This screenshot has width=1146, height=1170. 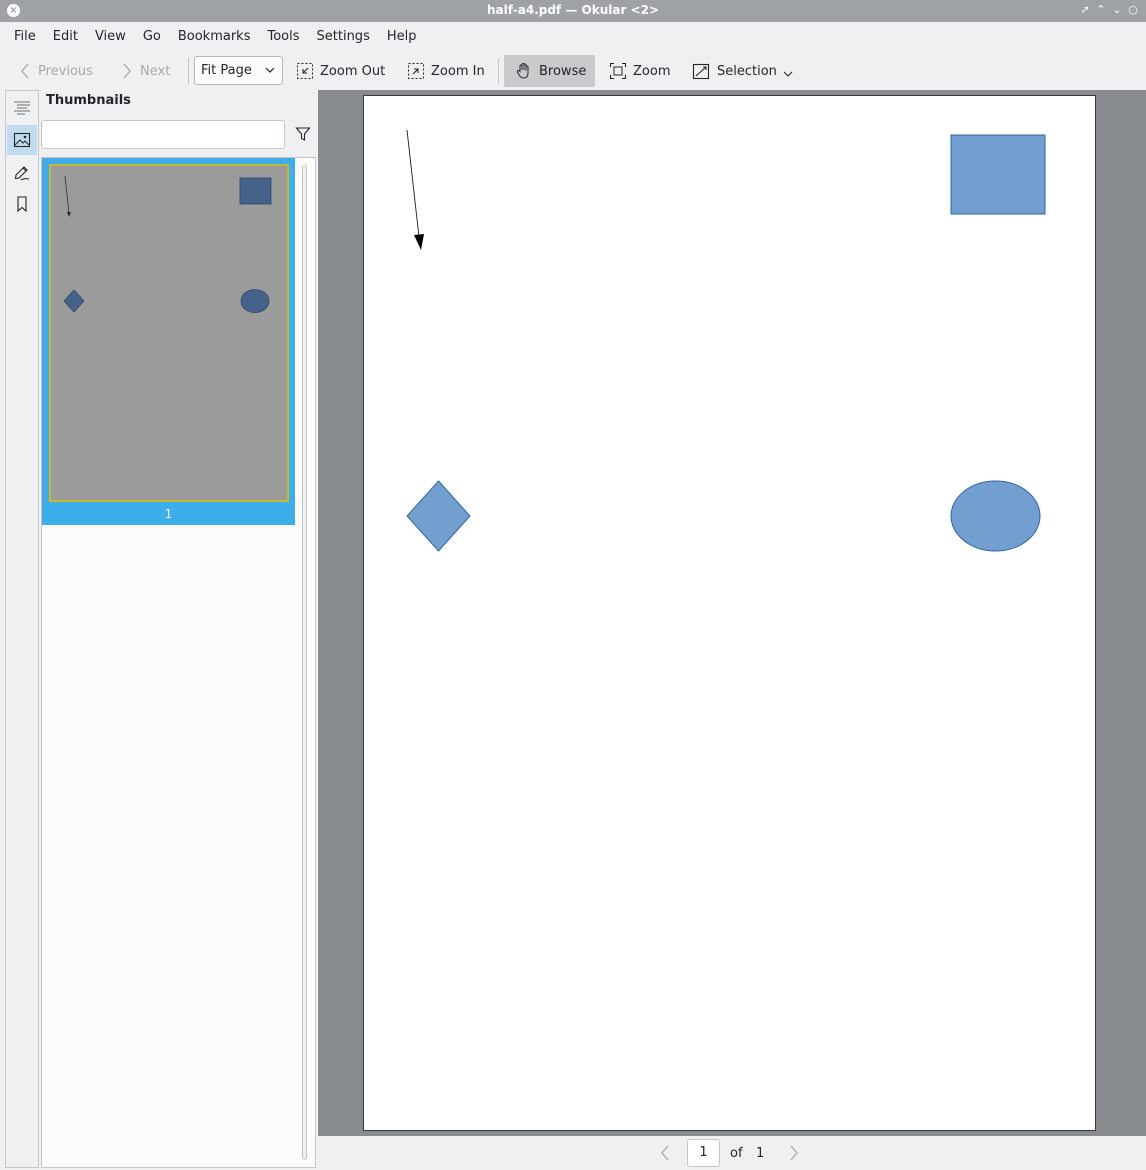 I want to click on browse-tool-button: Browse, so click(x=550, y=71).